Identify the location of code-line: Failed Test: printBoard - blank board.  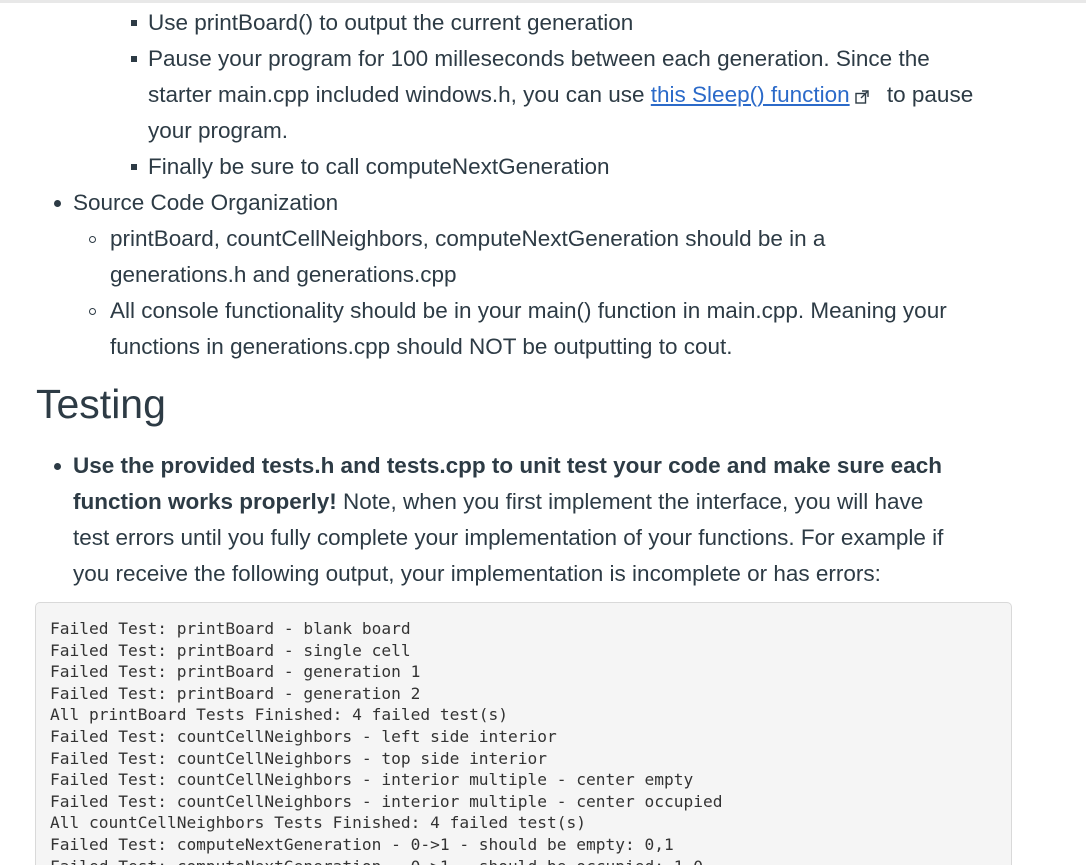
(230, 628).